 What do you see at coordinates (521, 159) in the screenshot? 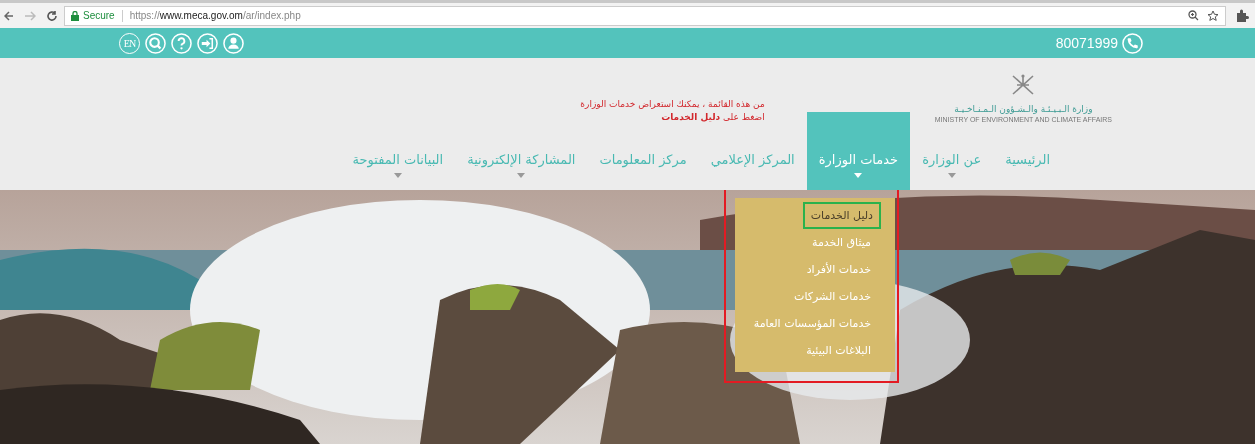
I see `nav-item: المشاركة الإلكترونية` at bounding box center [521, 159].